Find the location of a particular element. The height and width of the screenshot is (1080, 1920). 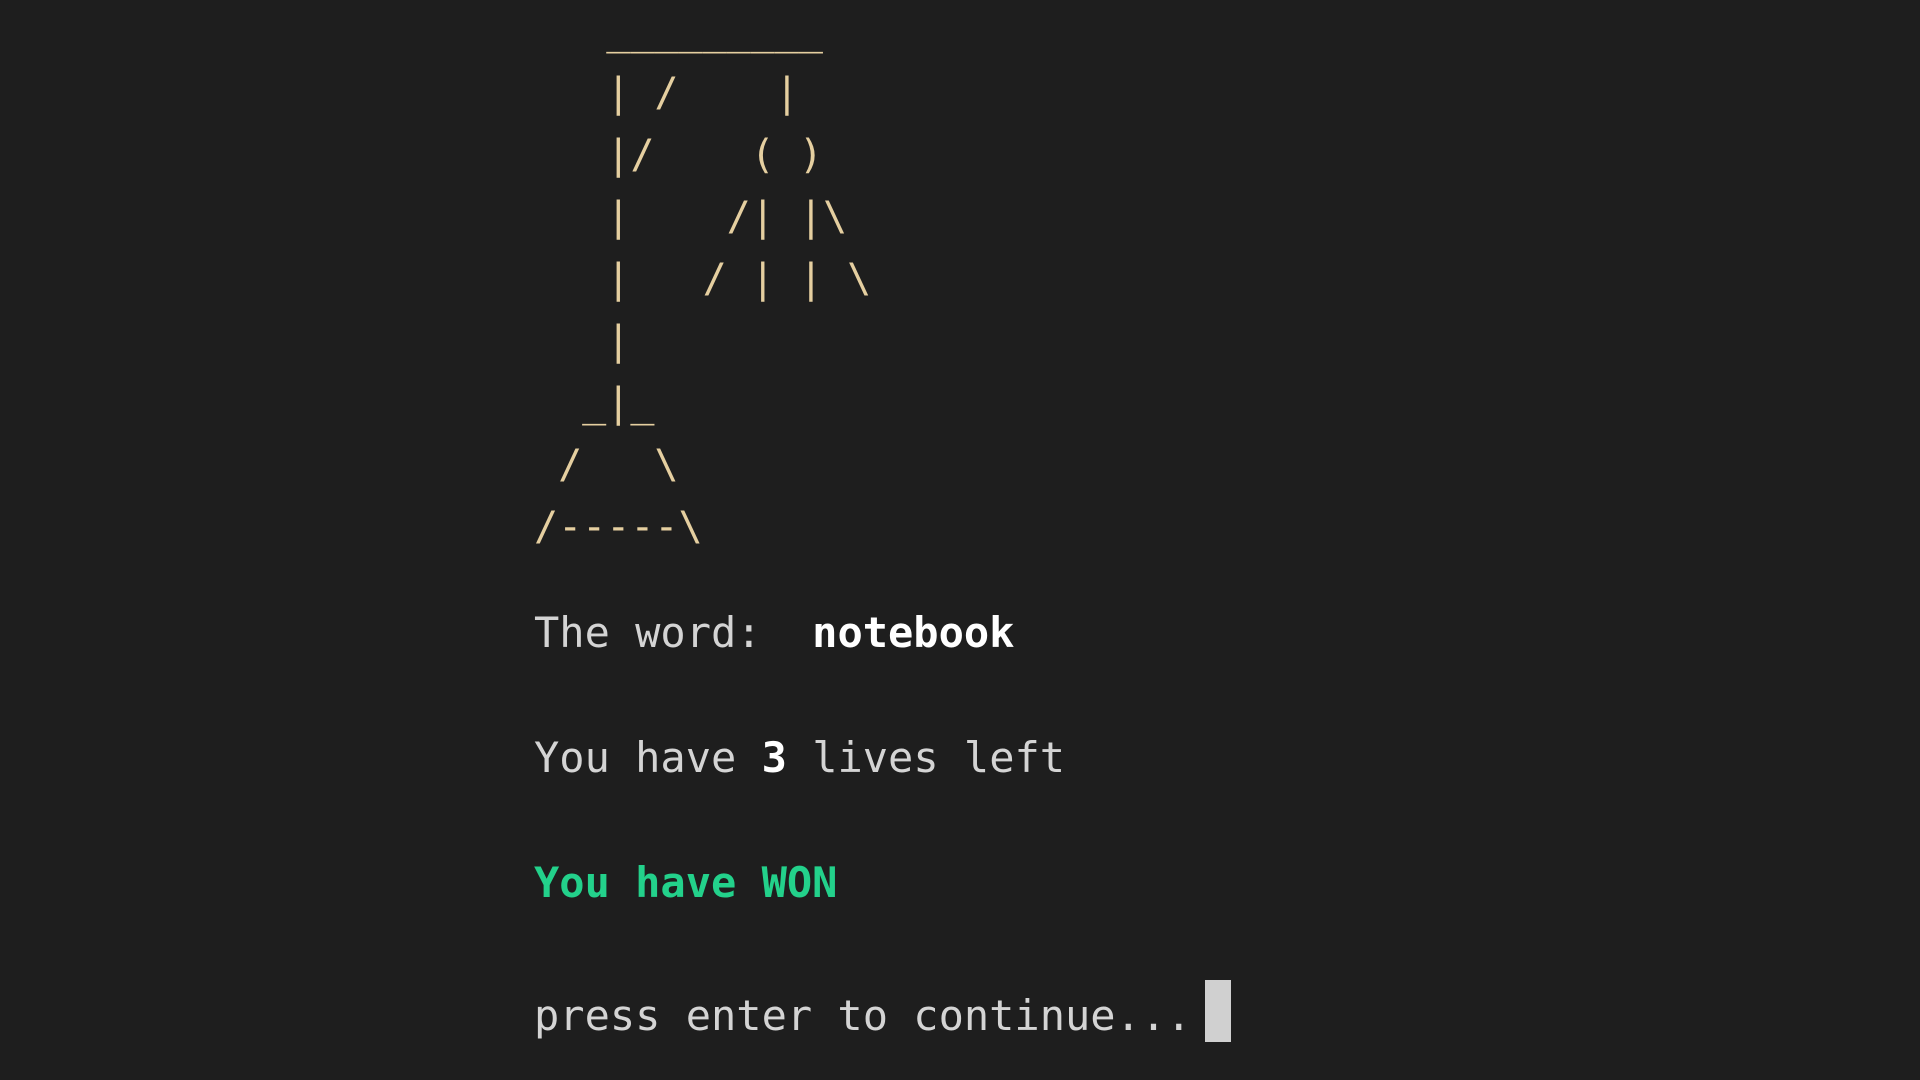

lives-suffix: lives left is located at coordinates (939, 757).